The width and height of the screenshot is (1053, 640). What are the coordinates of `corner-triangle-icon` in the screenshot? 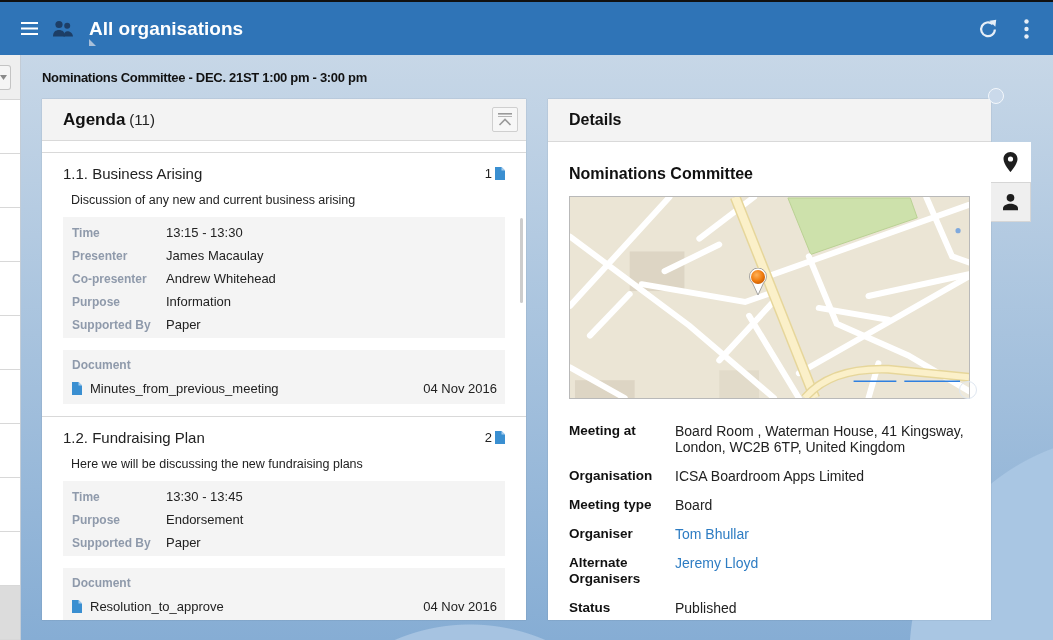 It's located at (92, 42).